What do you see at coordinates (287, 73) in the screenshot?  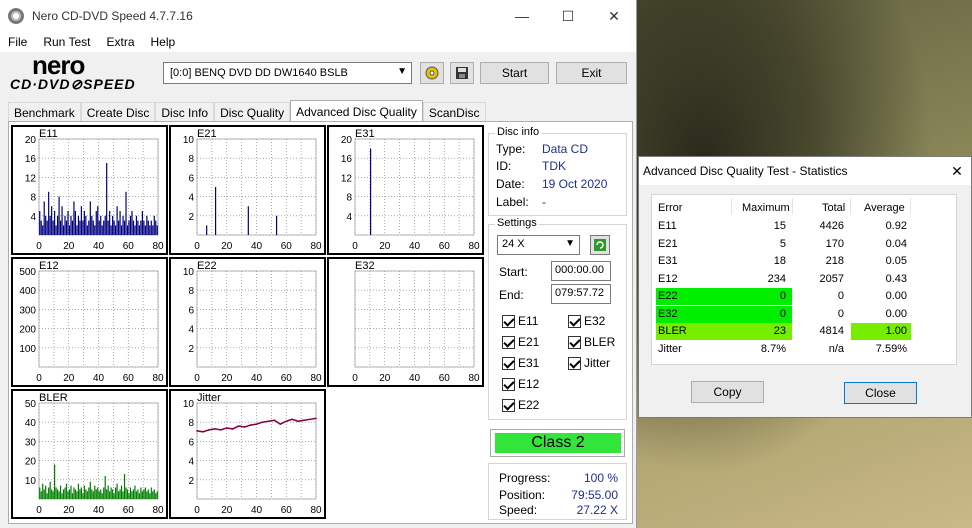 I see `drive-select: [0:0] BENQ DVD DD DW1640 BSLB ▼` at bounding box center [287, 73].